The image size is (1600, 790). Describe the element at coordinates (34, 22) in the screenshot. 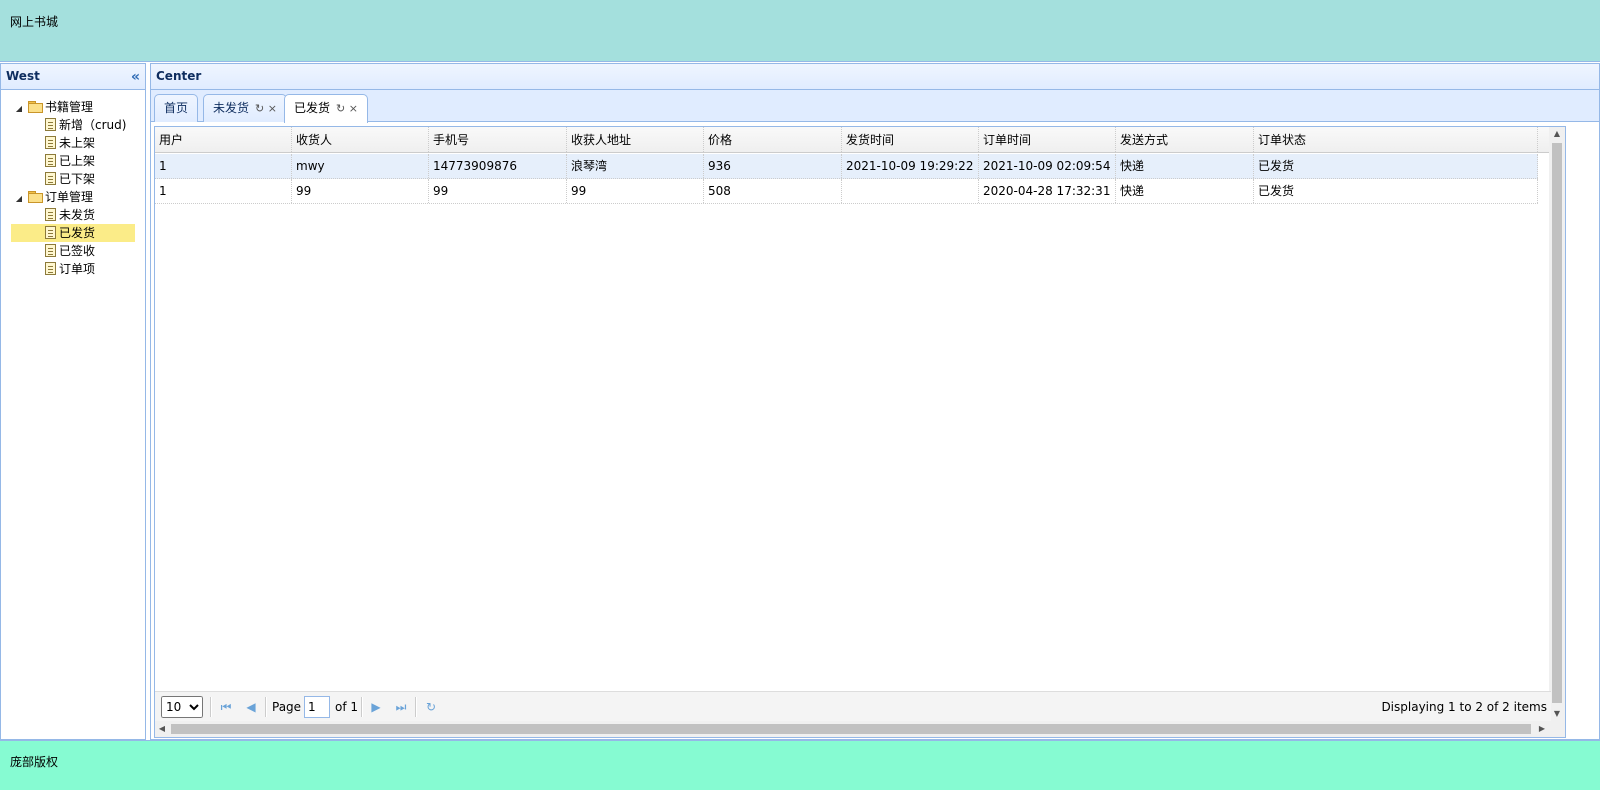

I see `site-title: 网上书城` at that location.